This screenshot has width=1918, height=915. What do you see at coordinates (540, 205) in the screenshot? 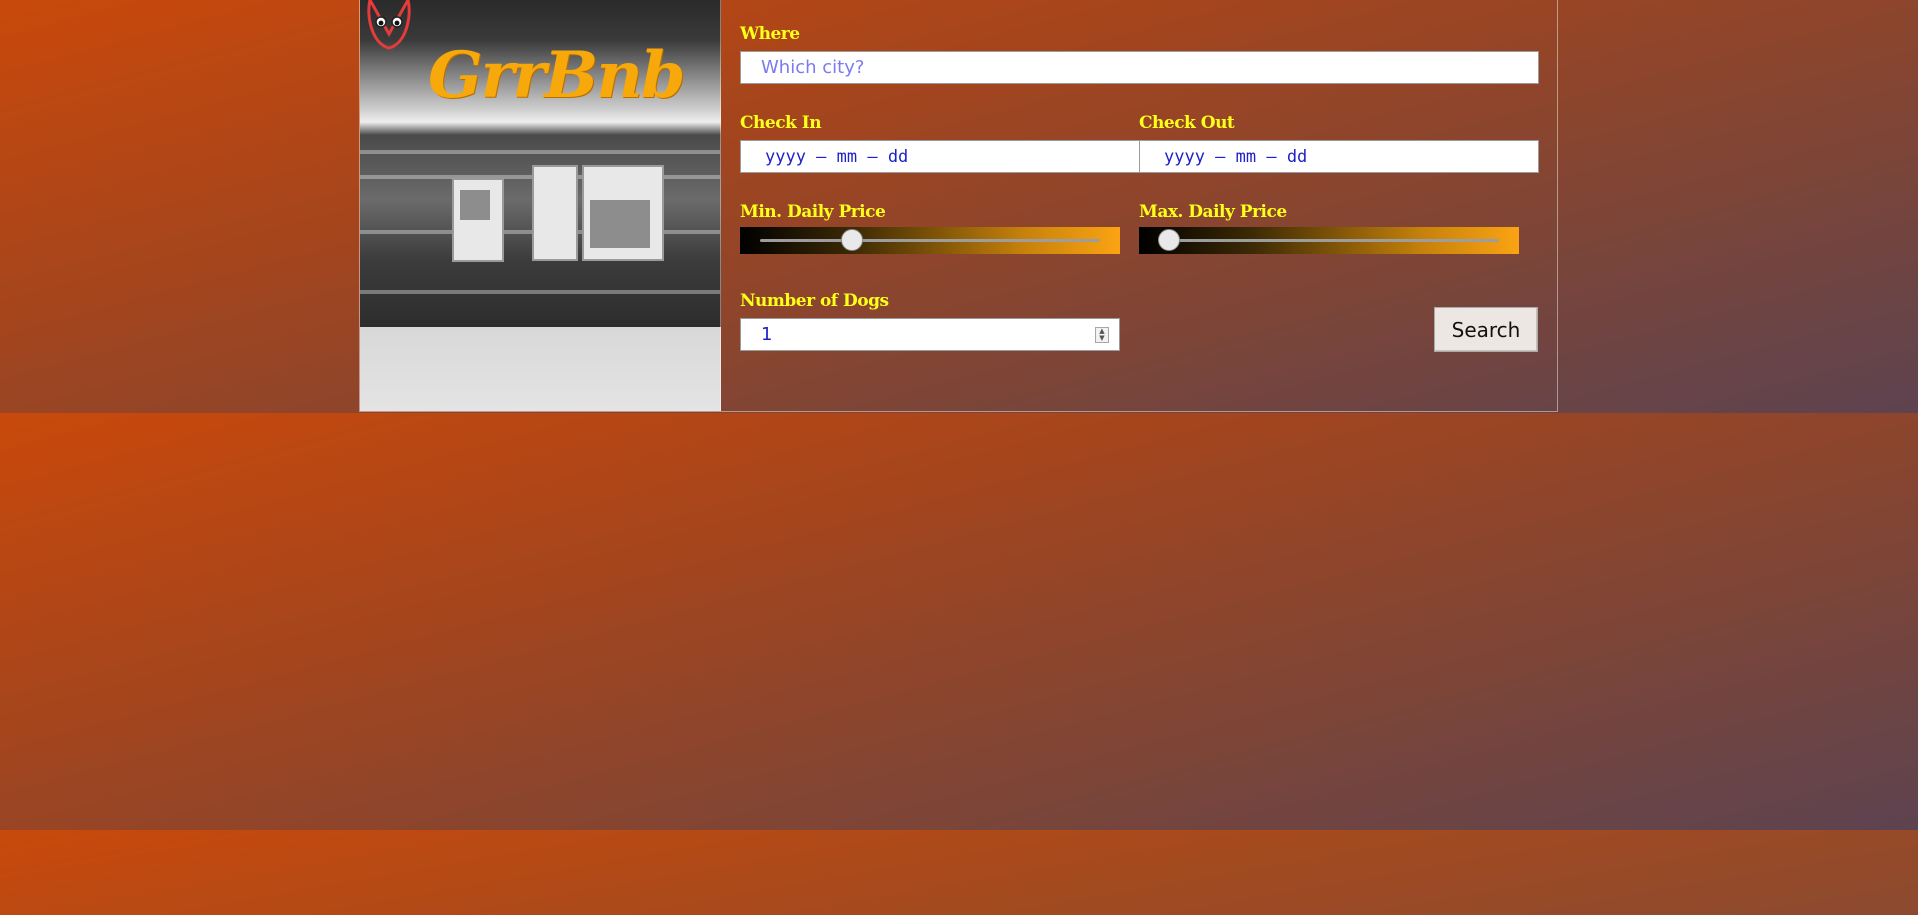
I see `hero-image: GrrBnb` at bounding box center [540, 205].